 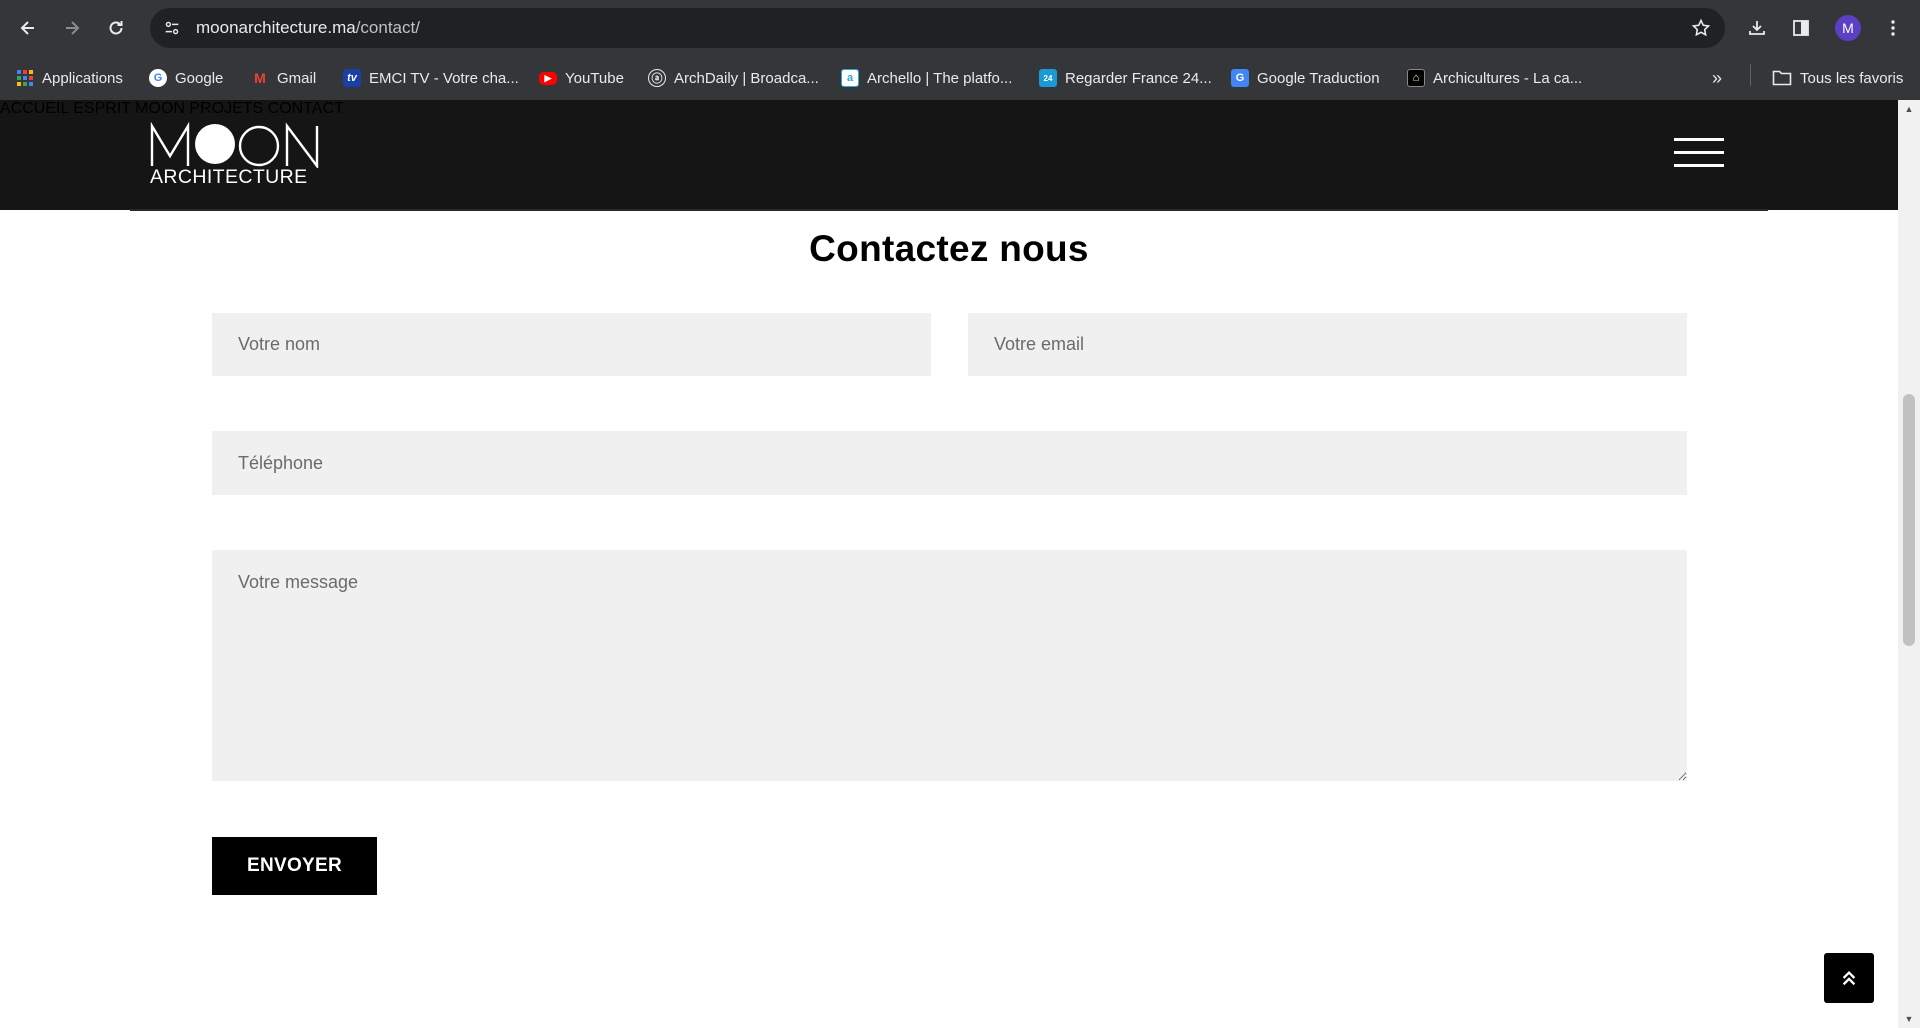 I want to click on side-panel-button, so click(x=1801, y=28).